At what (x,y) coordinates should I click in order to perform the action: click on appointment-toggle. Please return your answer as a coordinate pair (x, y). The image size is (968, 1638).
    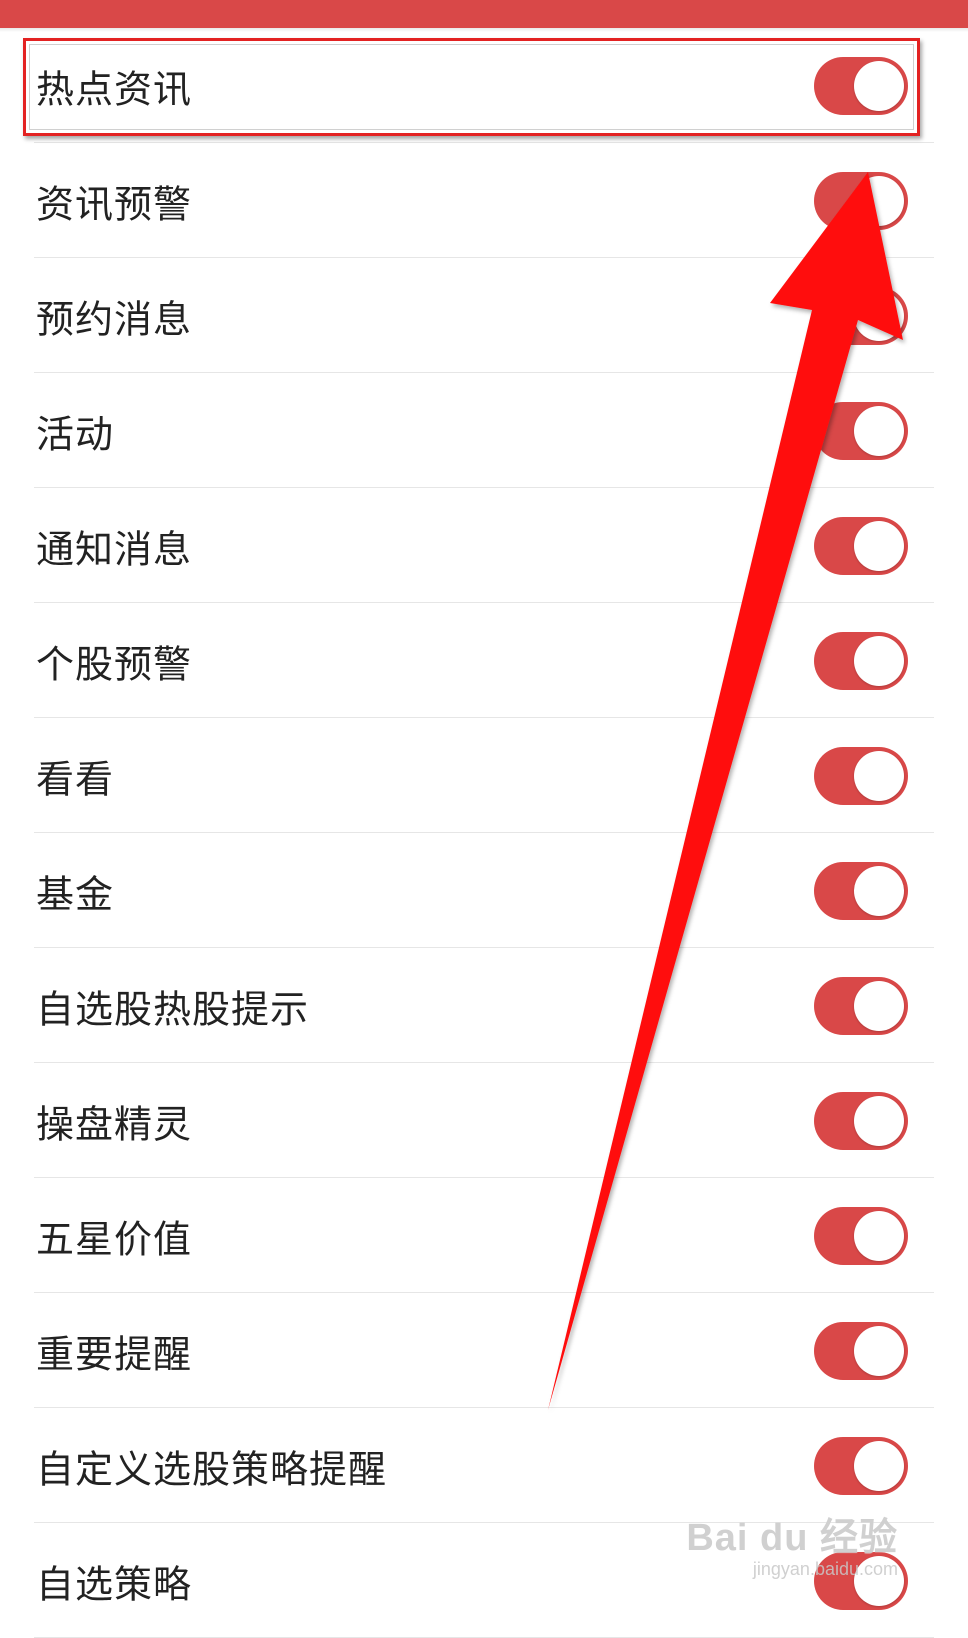
    Looking at the image, I should click on (861, 315).